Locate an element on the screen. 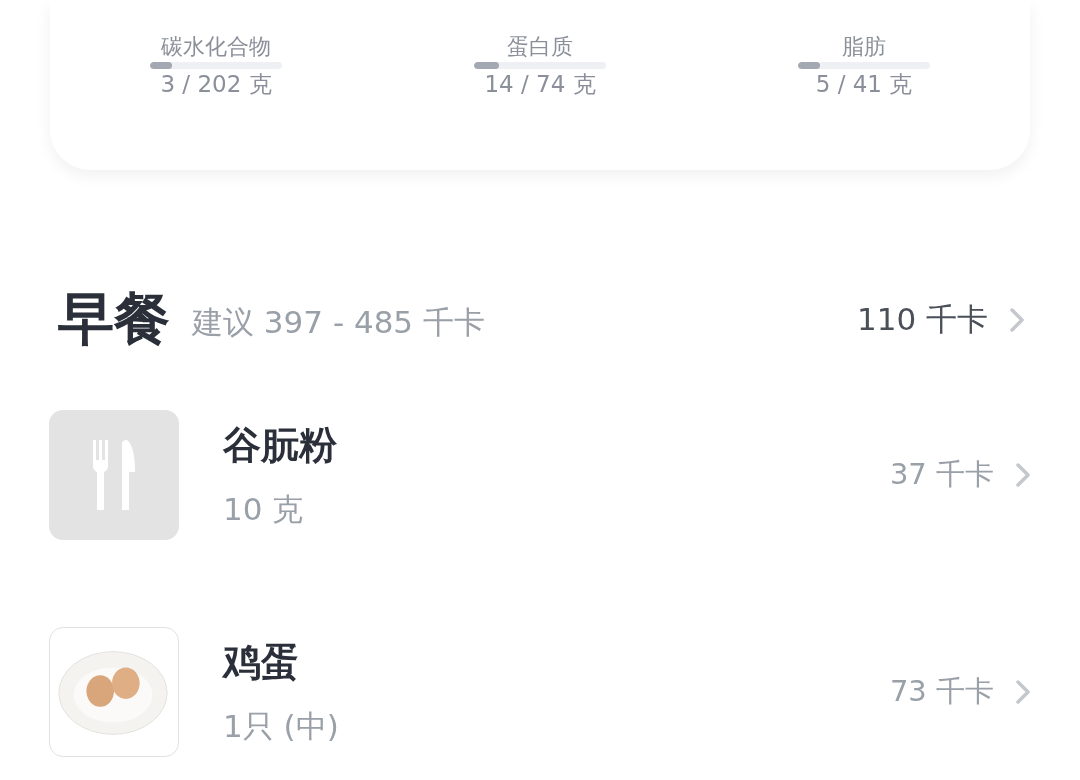 The image size is (1080, 780). food-name: 谷朊粉 is located at coordinates (556, 445).